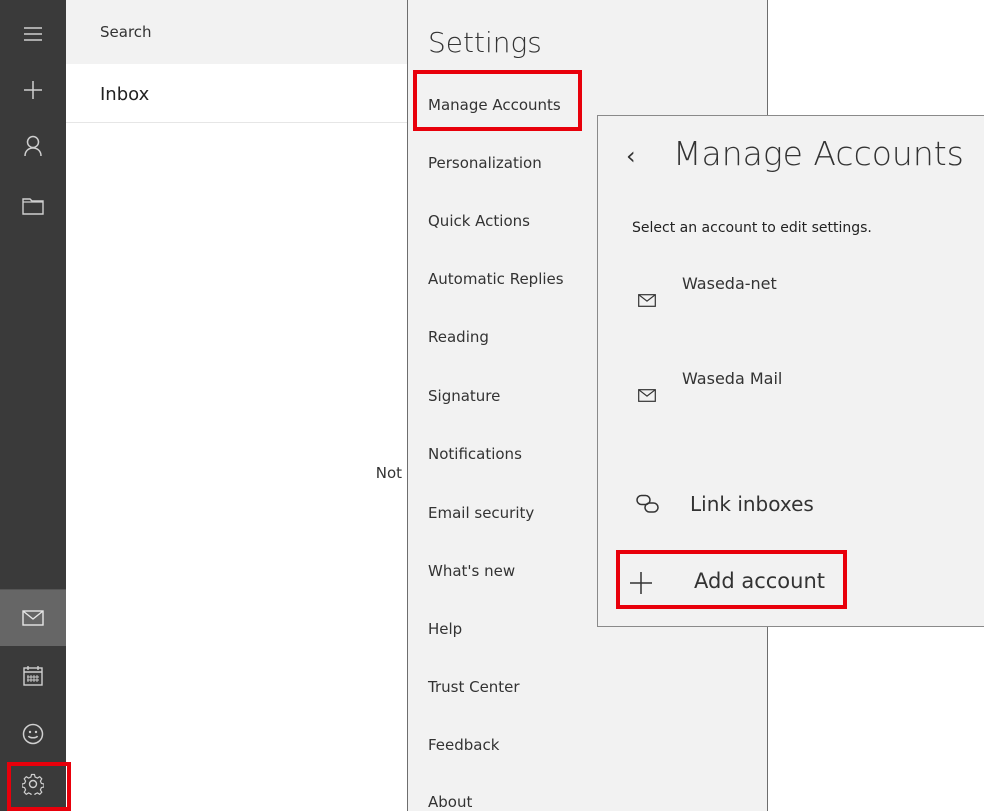 The width and height of the screenshot is (984, 811). I want to click on hamburger-menu-icon, so click(33, 34).